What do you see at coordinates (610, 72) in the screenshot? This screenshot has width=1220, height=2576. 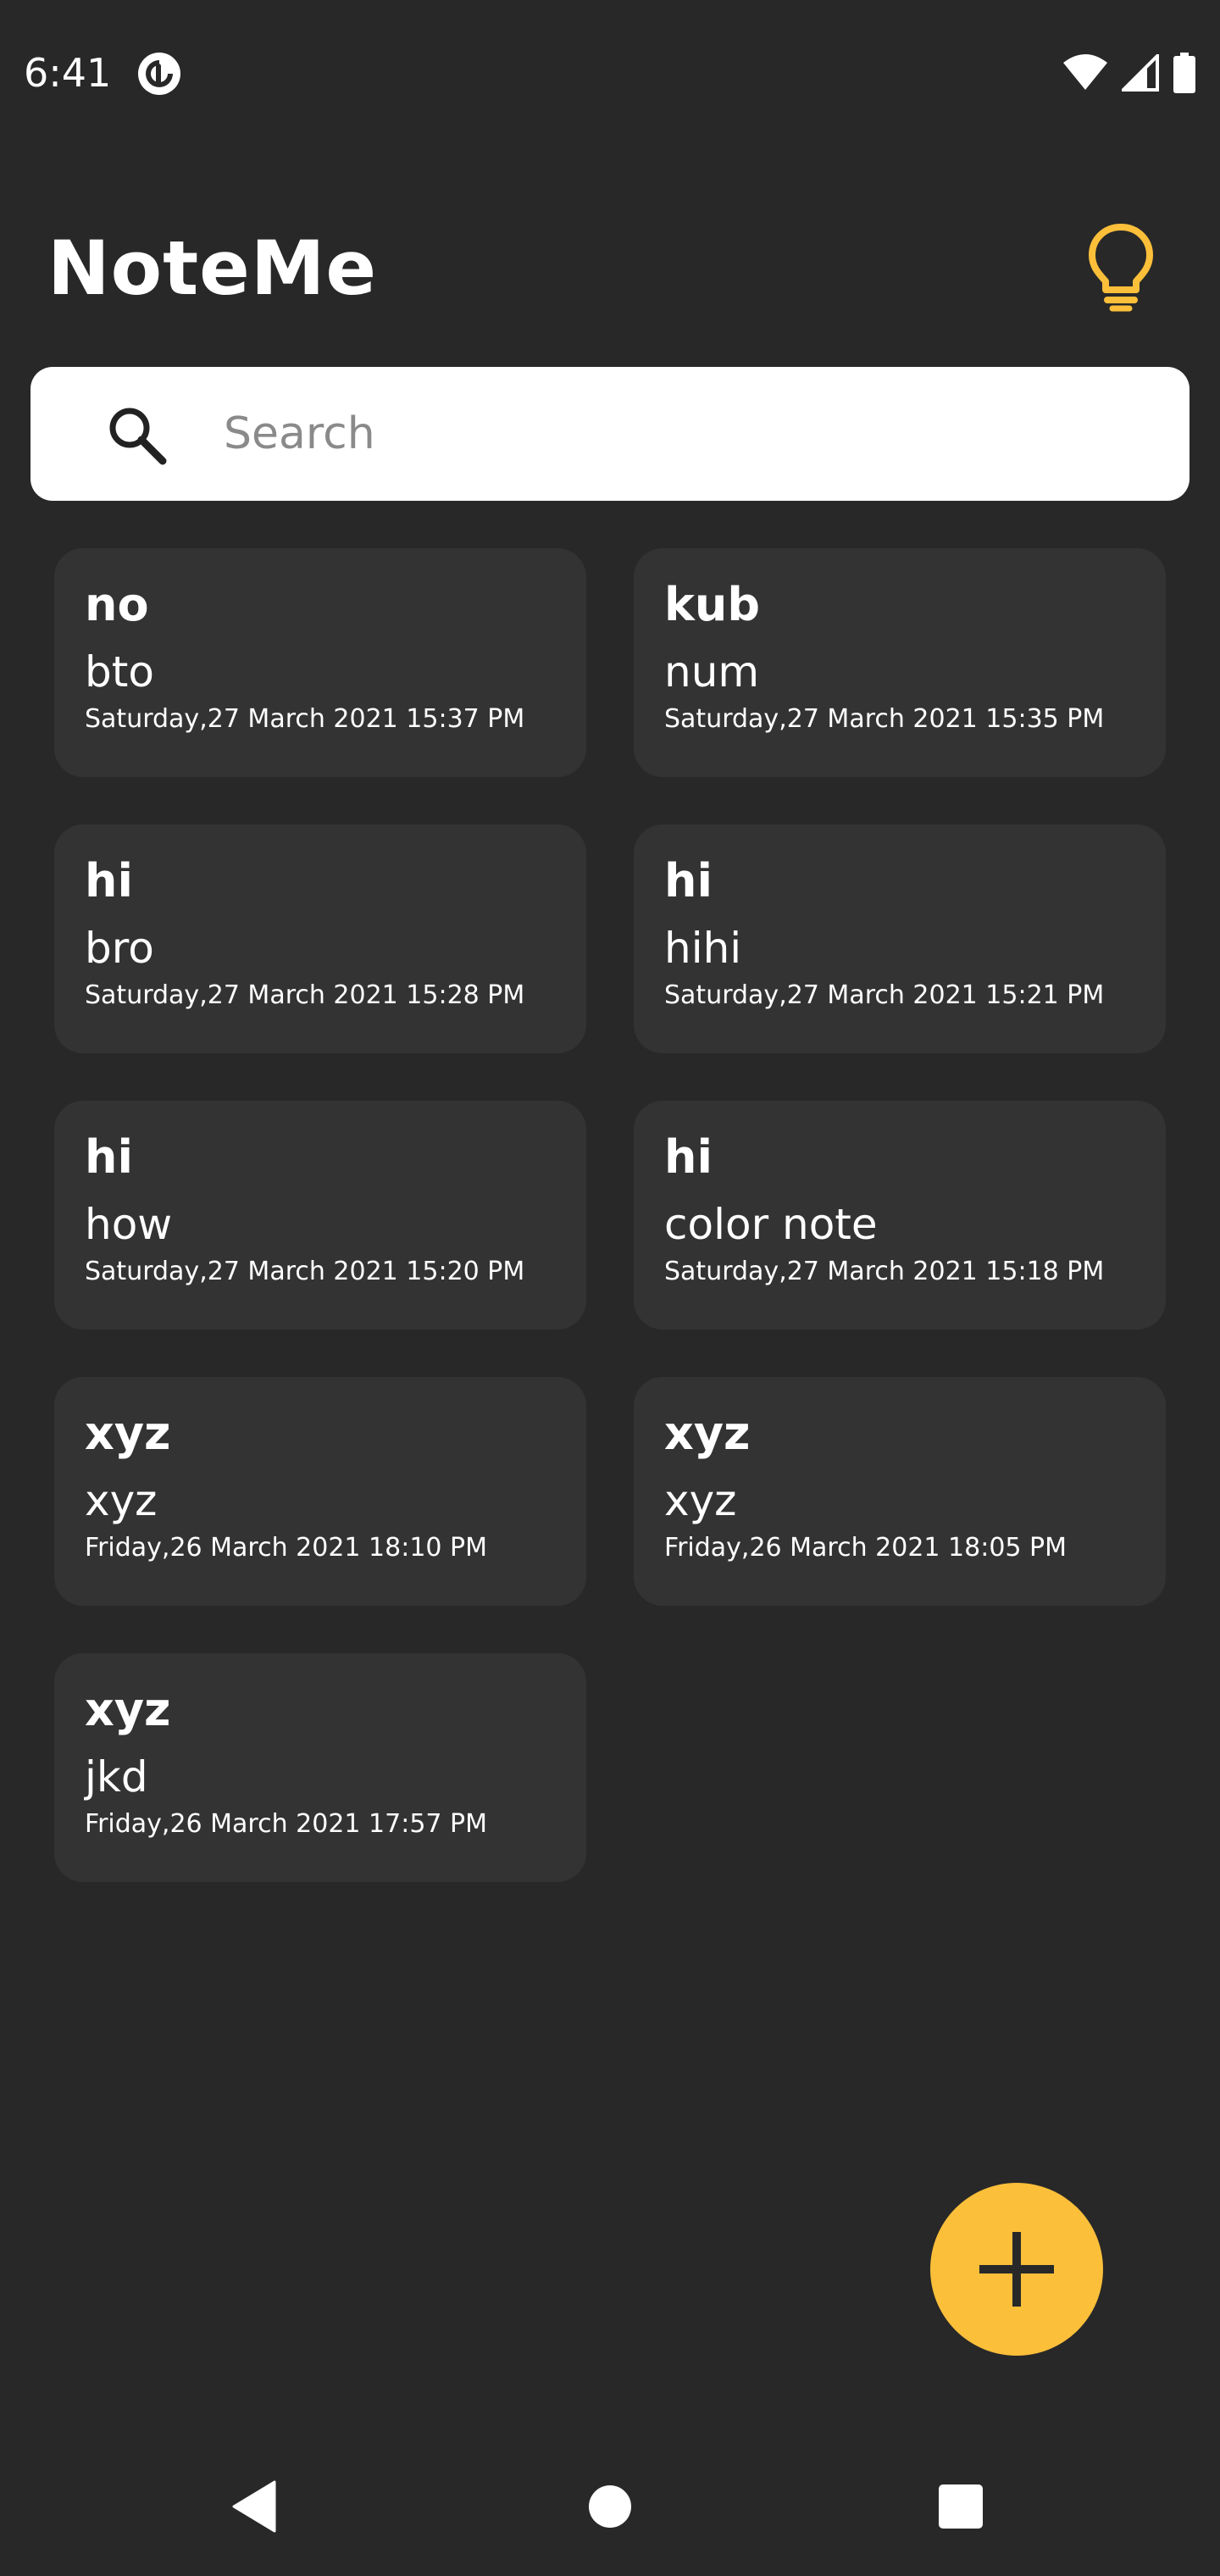 I see `status-bar: 6:41` at bounding box center [610, 72].